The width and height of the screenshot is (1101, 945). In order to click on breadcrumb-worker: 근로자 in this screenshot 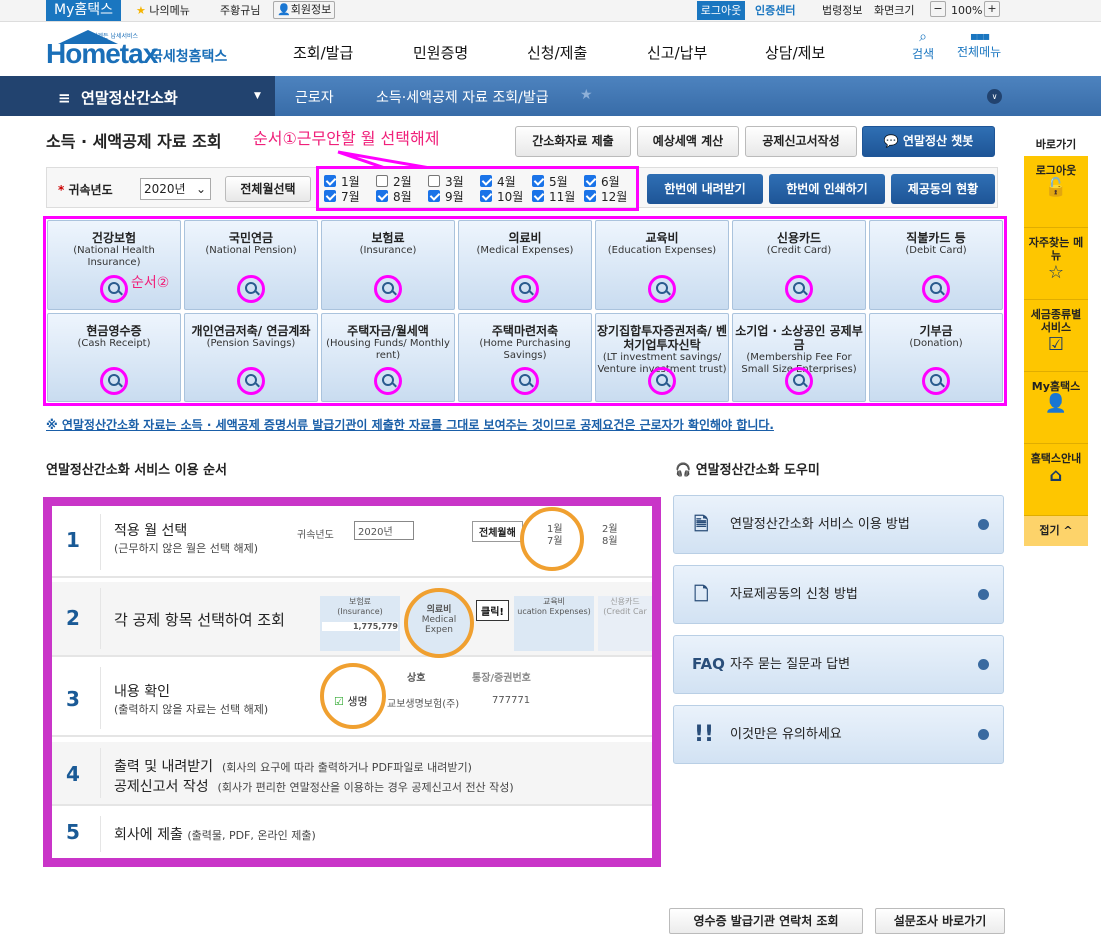, I will do `click(314, 97)`.